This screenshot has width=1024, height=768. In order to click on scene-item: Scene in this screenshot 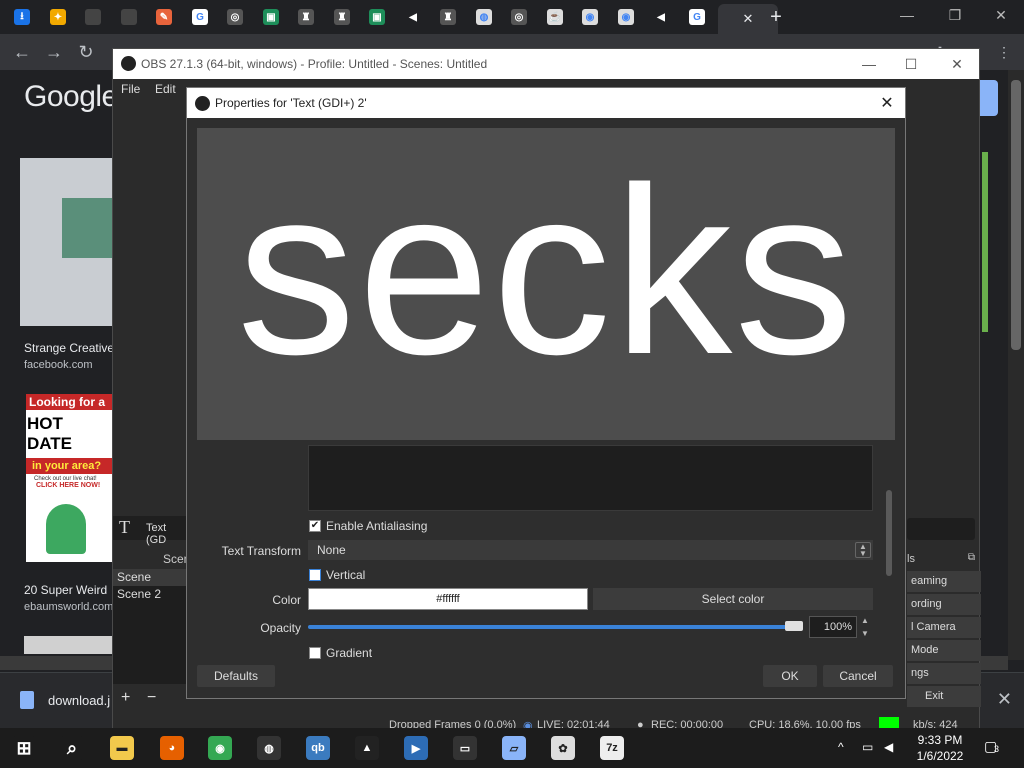, I will do `click(151, 577)`.